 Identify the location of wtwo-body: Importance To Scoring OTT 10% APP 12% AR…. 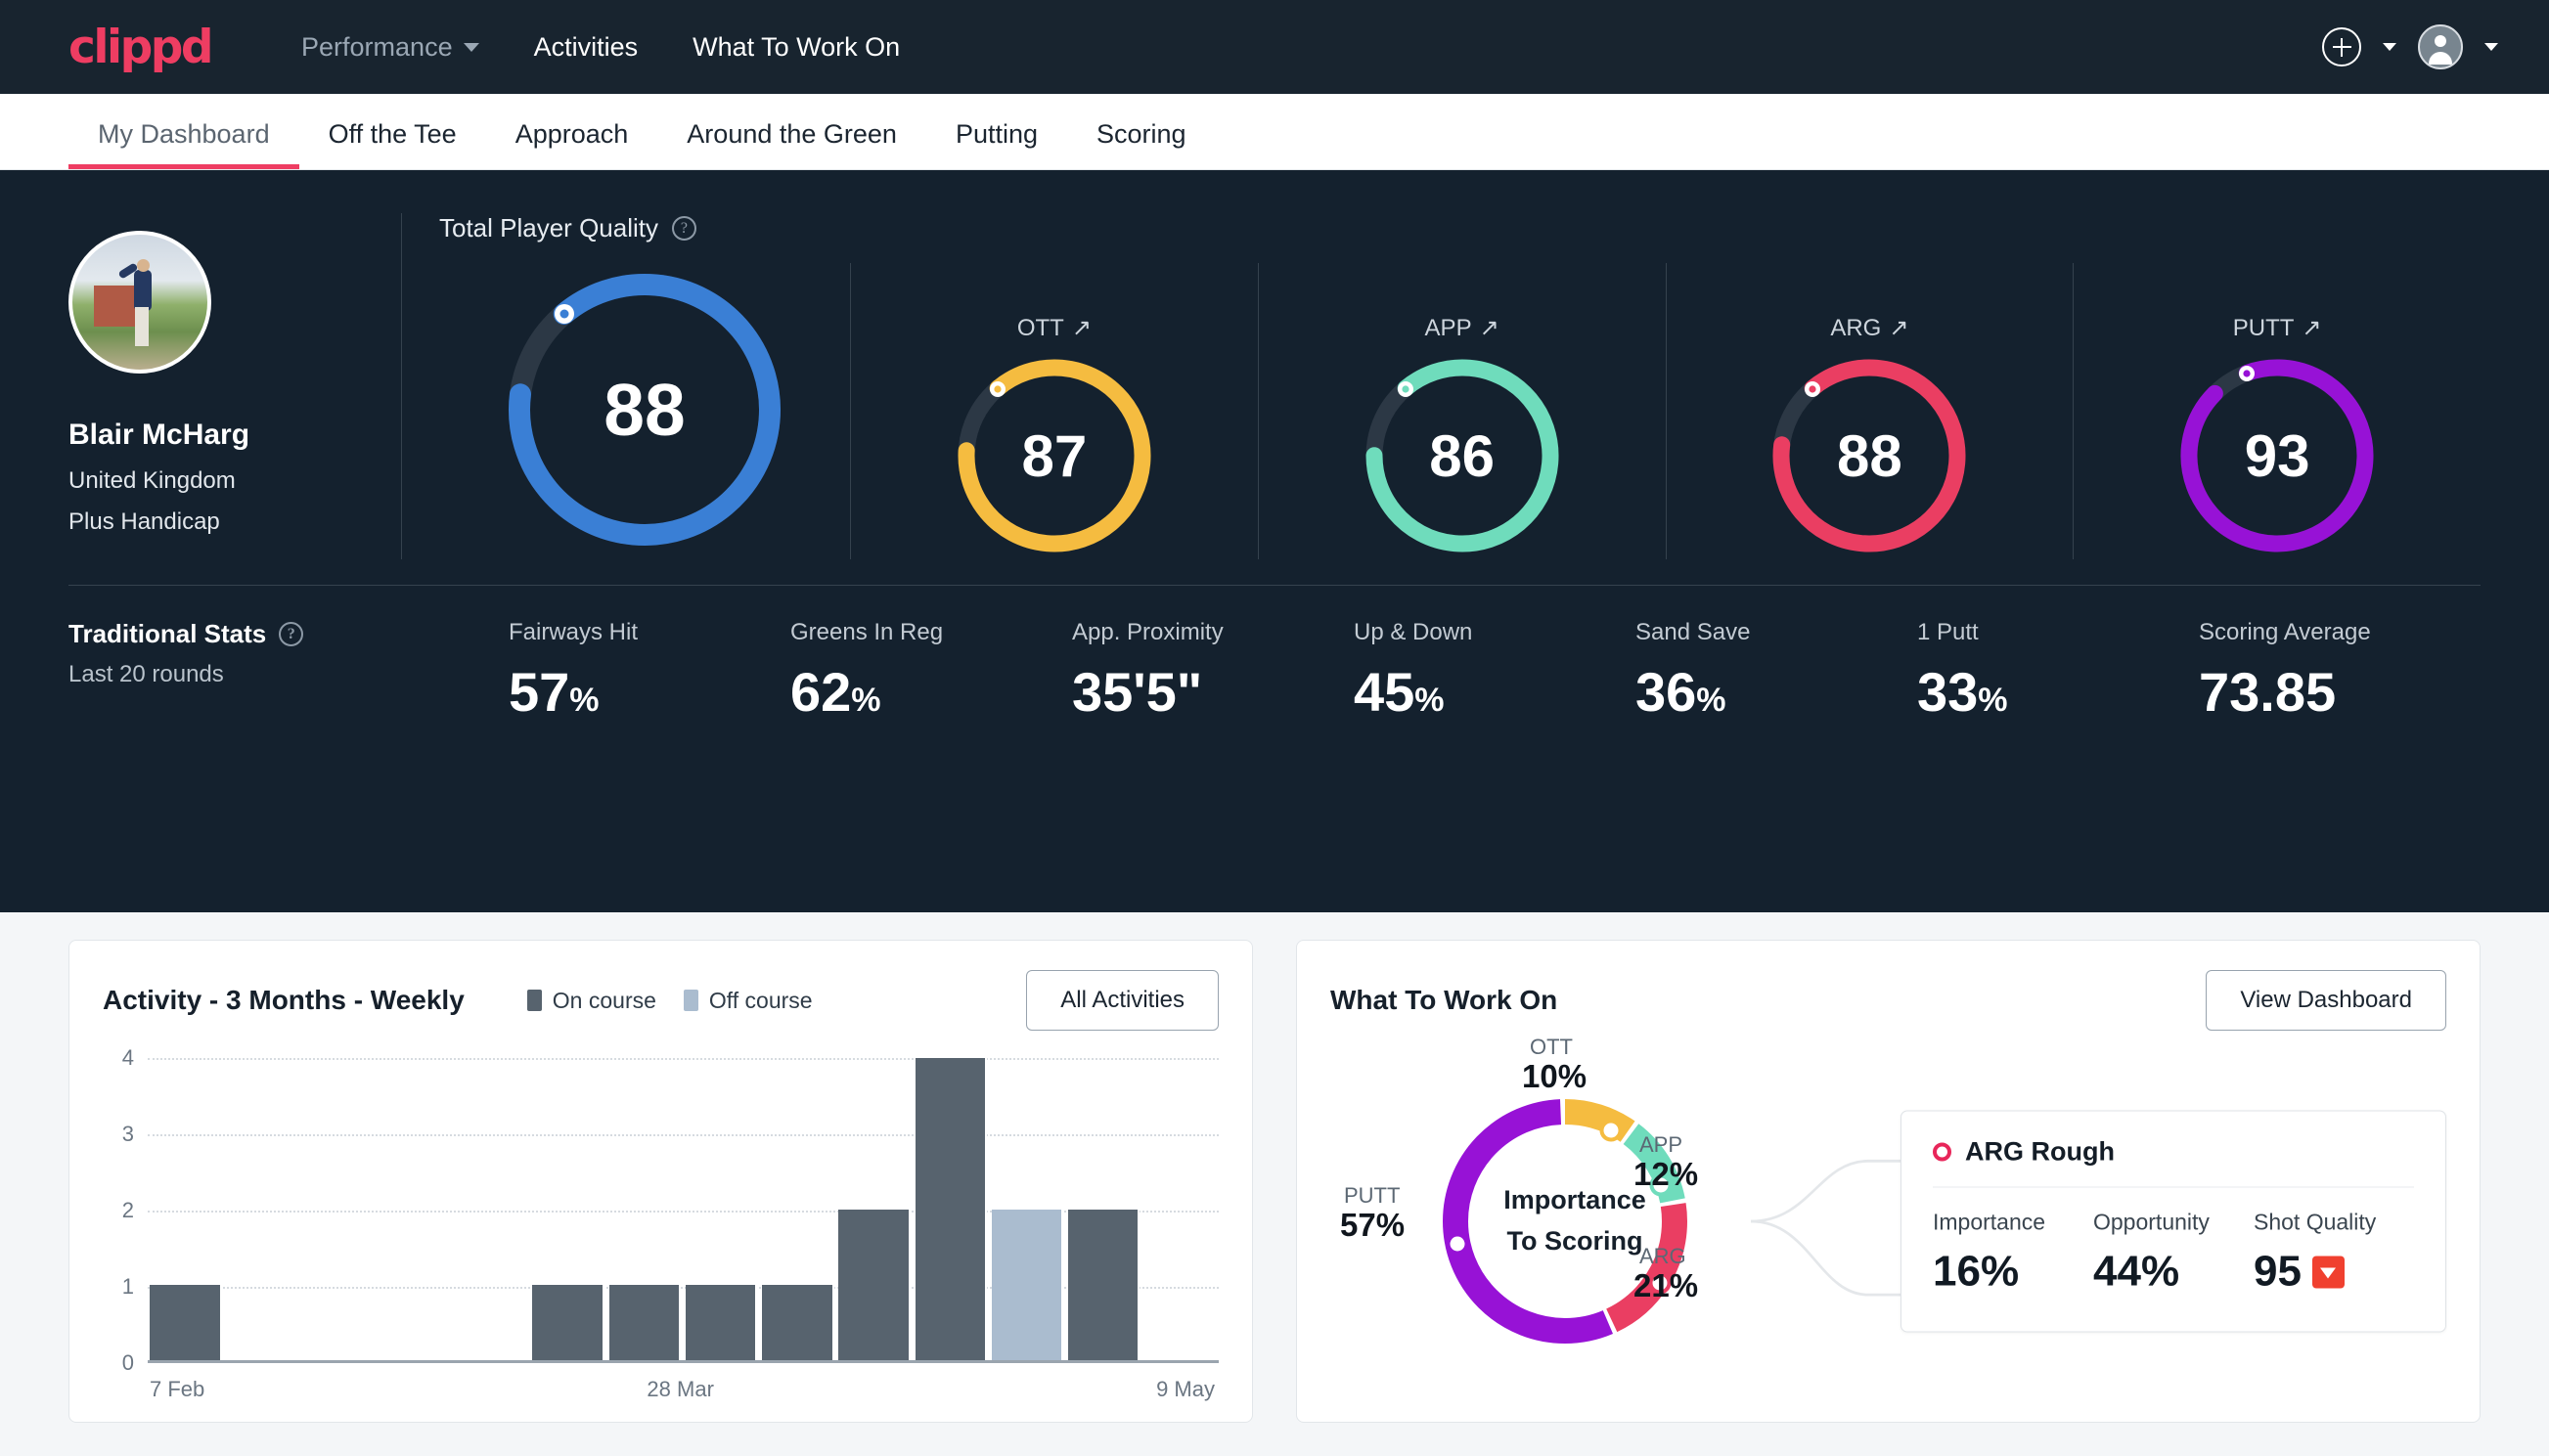
(1888, 1218).